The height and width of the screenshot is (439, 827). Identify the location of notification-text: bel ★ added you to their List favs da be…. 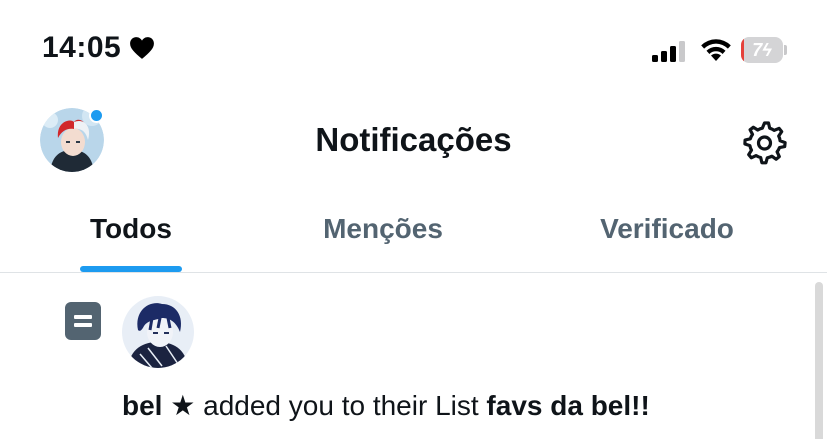
(386, 406).